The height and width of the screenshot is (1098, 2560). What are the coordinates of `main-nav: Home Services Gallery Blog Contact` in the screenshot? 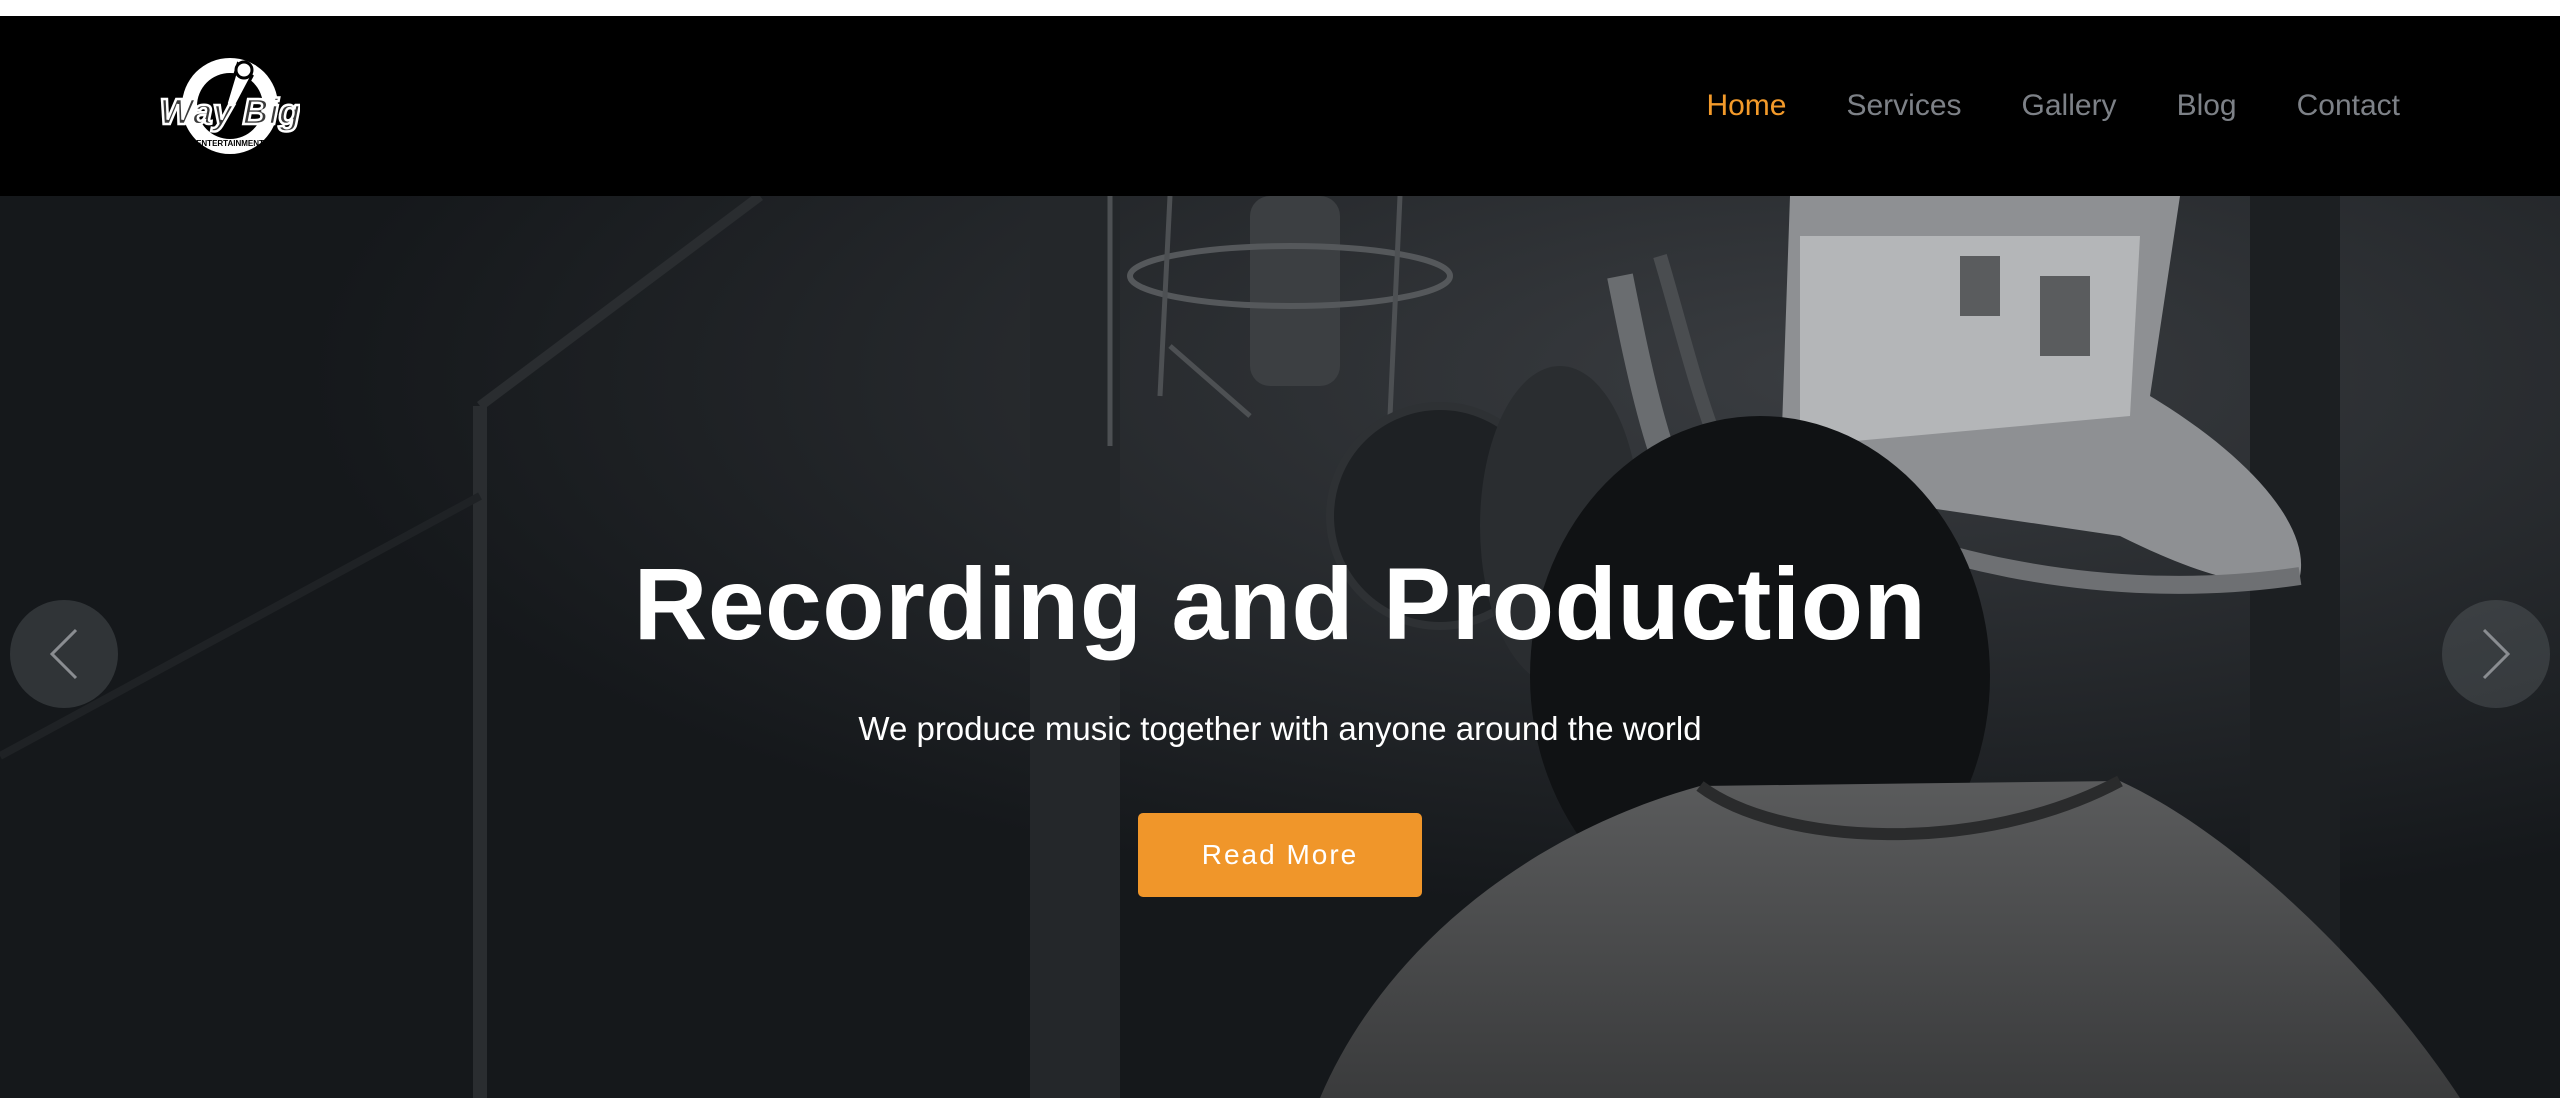 It's located at (2053, 106).